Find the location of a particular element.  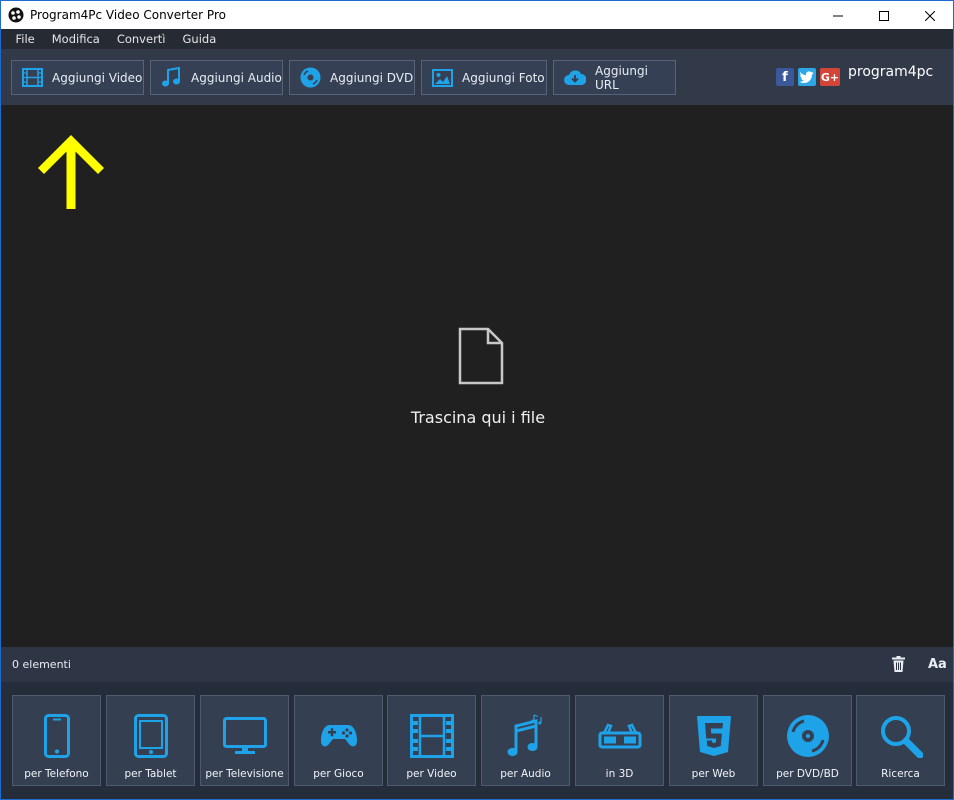

add-photo-label: Aggiungi Foto is located at coordinates (503, 77).